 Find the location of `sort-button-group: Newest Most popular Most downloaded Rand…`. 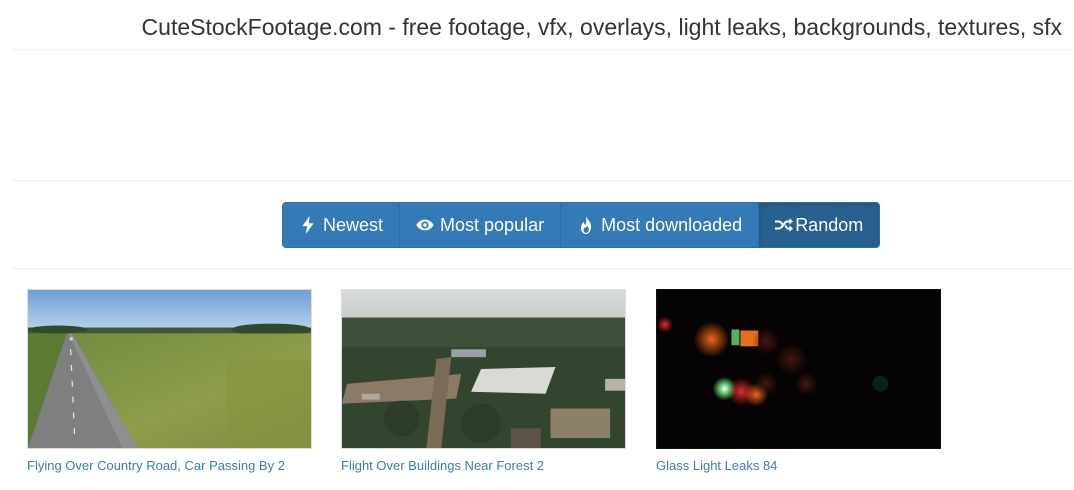

sort-button-group: Newest Most popular Most downloaded Rand… is located at coordinates (581, 225).